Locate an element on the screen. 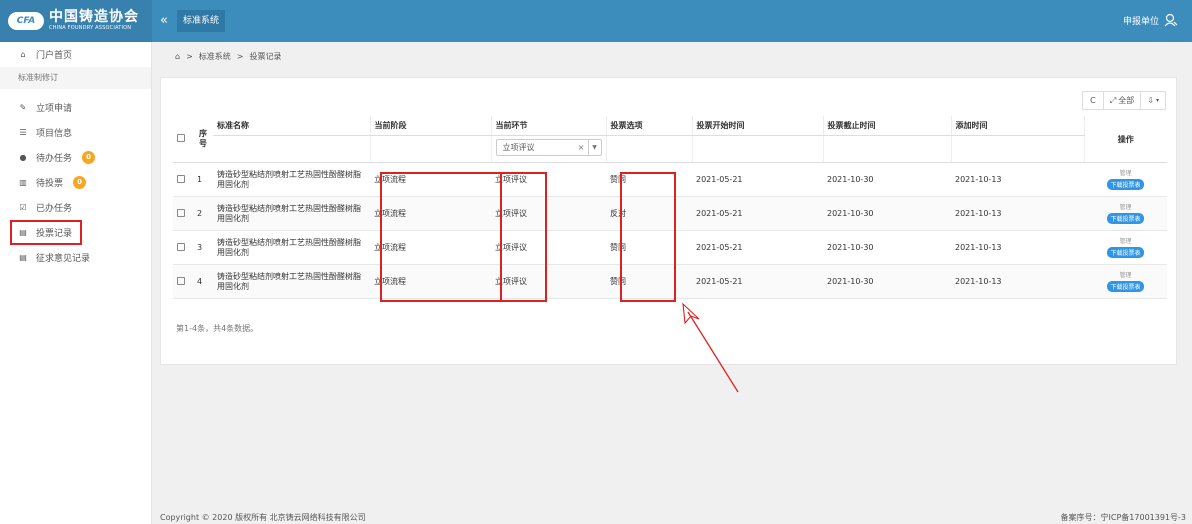 The width and height of the screenshot is (1192, 524). sidebar-item-label: 待投票 is located at coordinates (50, 184).